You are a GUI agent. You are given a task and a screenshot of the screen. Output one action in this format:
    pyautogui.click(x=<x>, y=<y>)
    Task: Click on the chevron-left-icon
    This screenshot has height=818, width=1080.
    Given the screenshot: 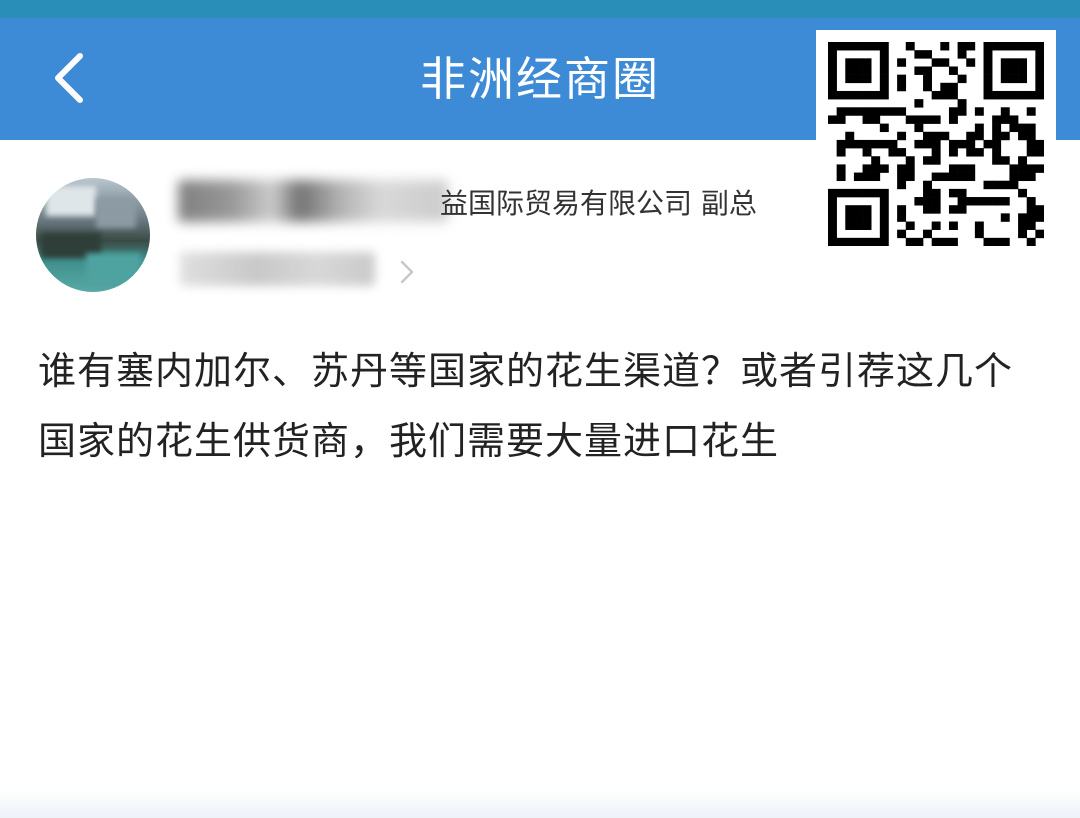 What is the action you would take?
    pyautogui.click(x=69, y=78)
    